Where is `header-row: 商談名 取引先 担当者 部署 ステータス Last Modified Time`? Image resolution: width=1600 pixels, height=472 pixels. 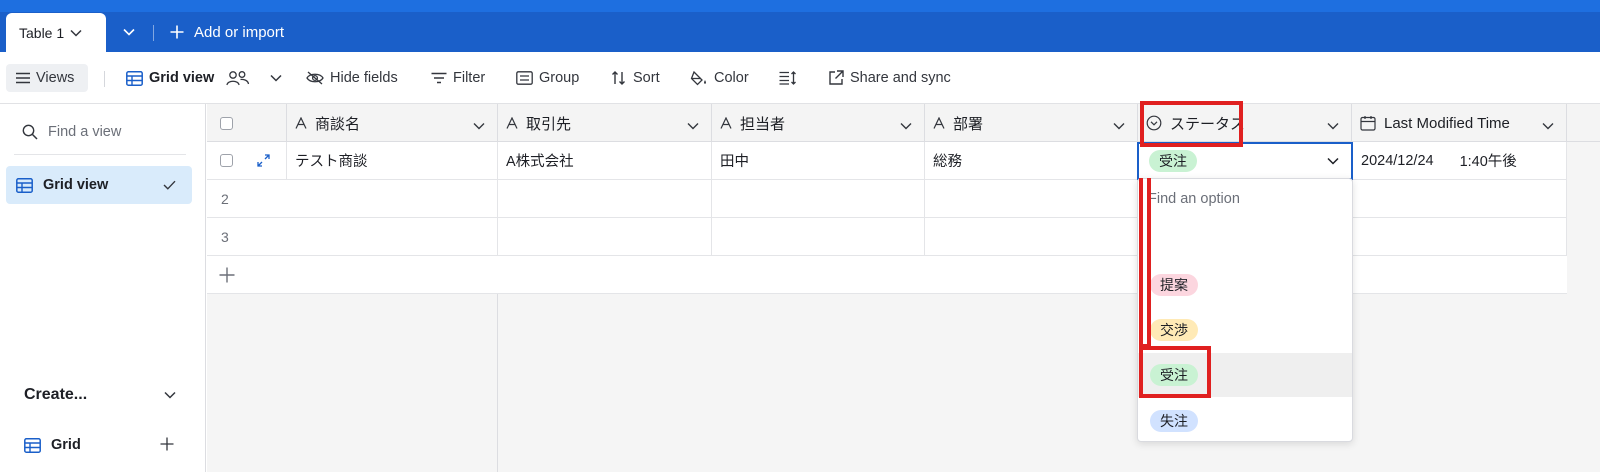 header-row: 商談名 取引先 担当者 部署 ステータス Last Modified Time is located at coordinates (903, 123).